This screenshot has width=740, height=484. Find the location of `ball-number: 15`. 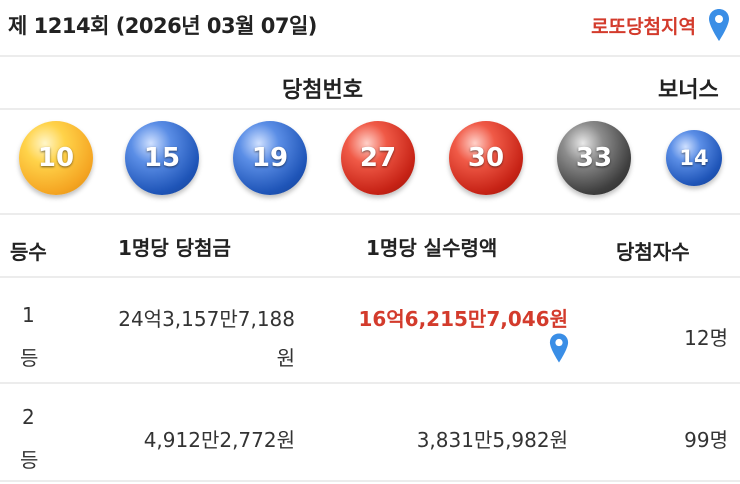

ball-number: 15 is located at coordinates (162, 158).